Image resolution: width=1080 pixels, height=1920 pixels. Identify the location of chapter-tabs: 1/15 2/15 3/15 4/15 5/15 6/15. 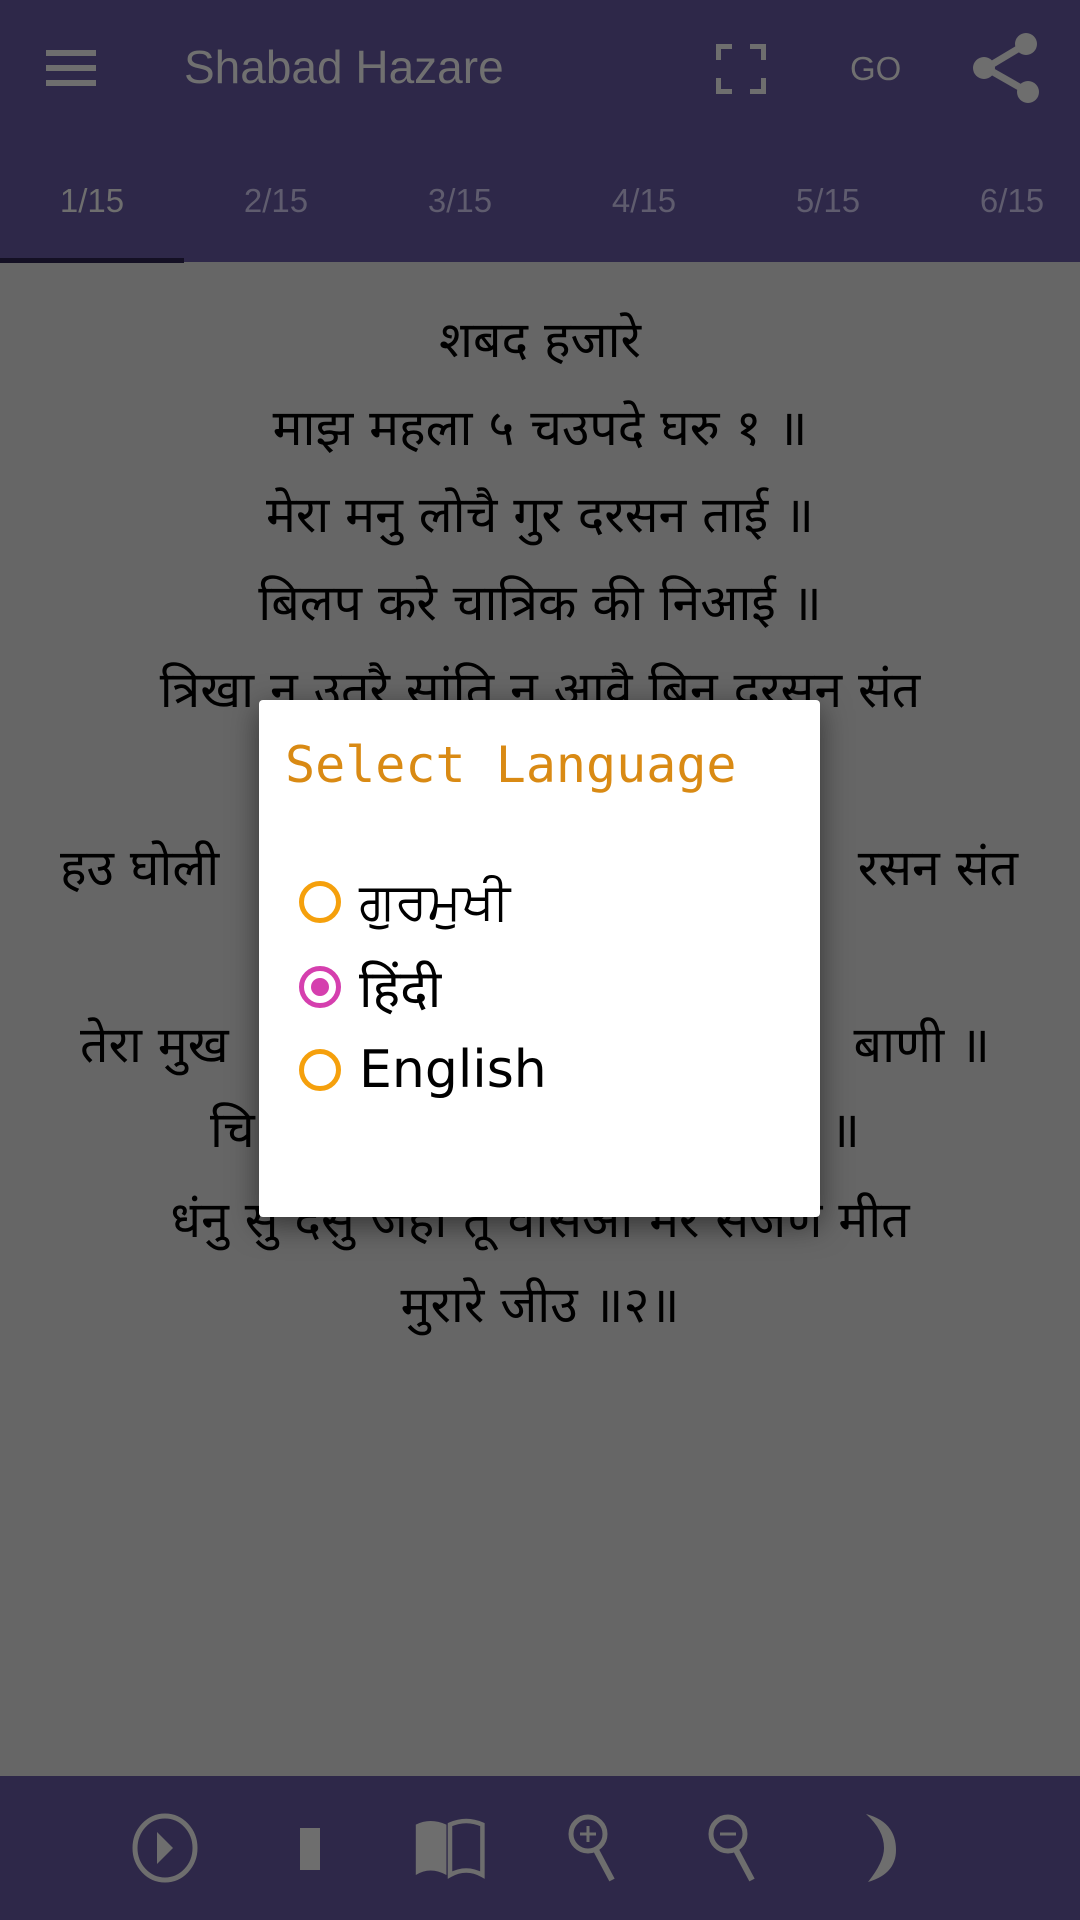
(540, 201).